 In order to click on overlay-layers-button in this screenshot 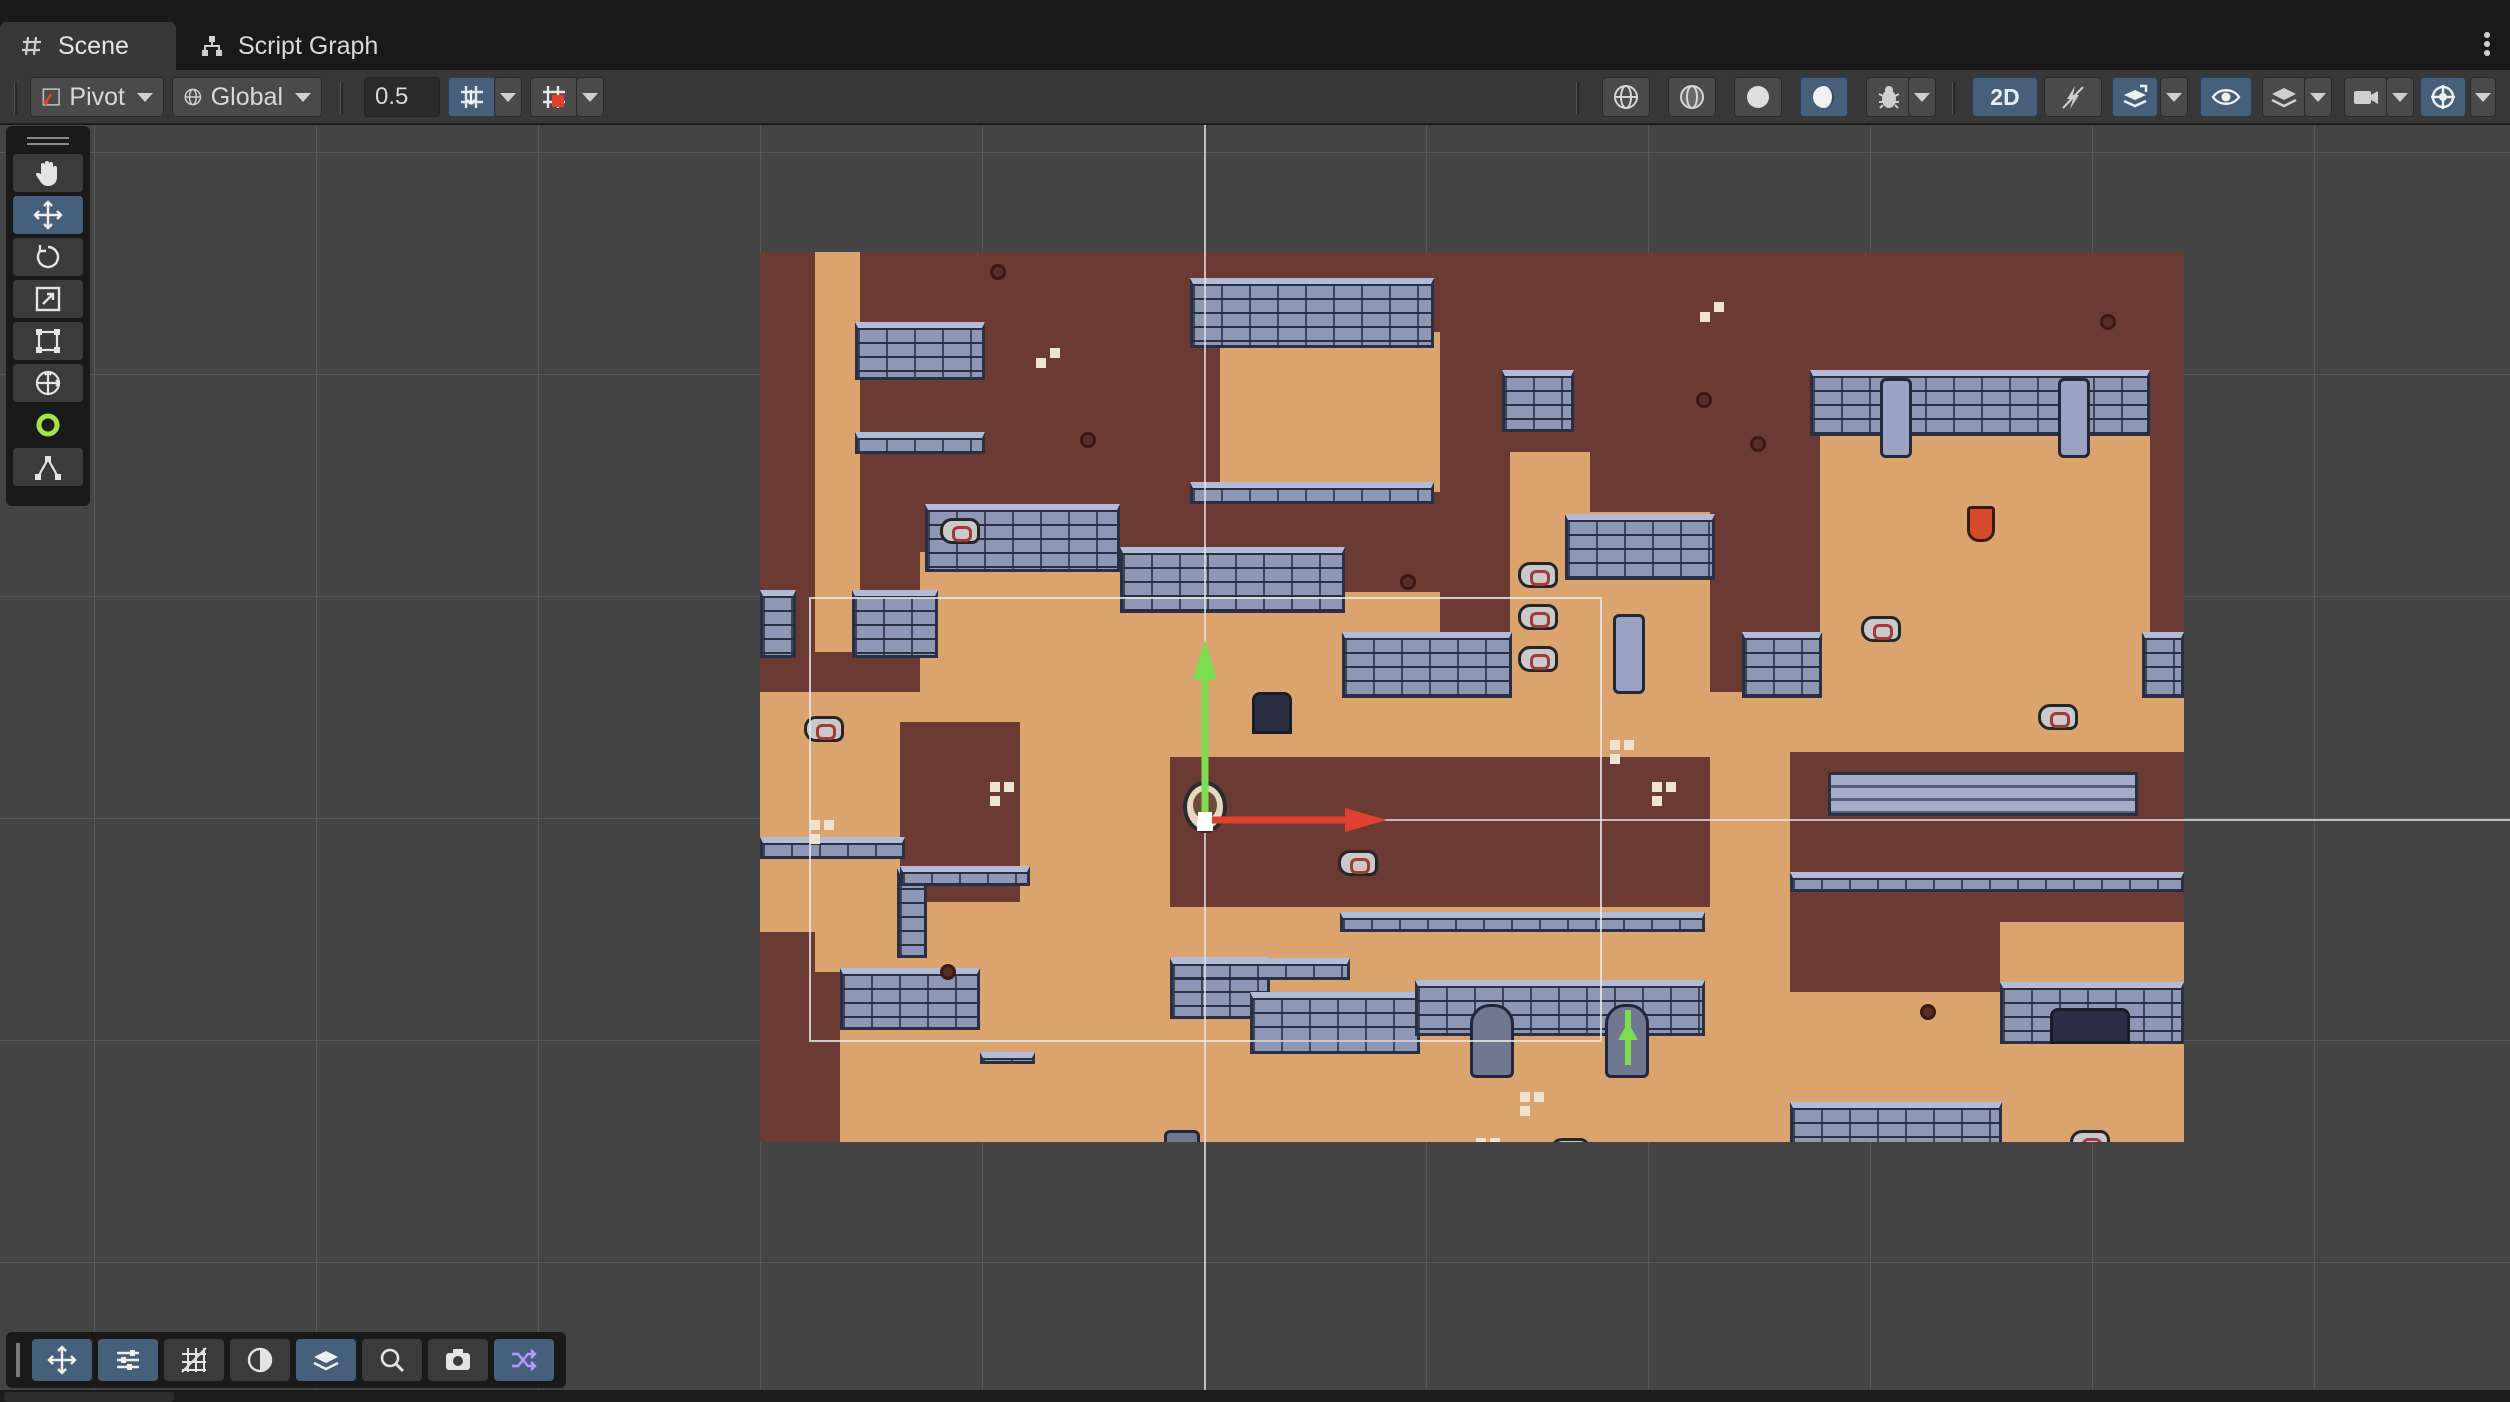, I will do `click(326, 1360)`.